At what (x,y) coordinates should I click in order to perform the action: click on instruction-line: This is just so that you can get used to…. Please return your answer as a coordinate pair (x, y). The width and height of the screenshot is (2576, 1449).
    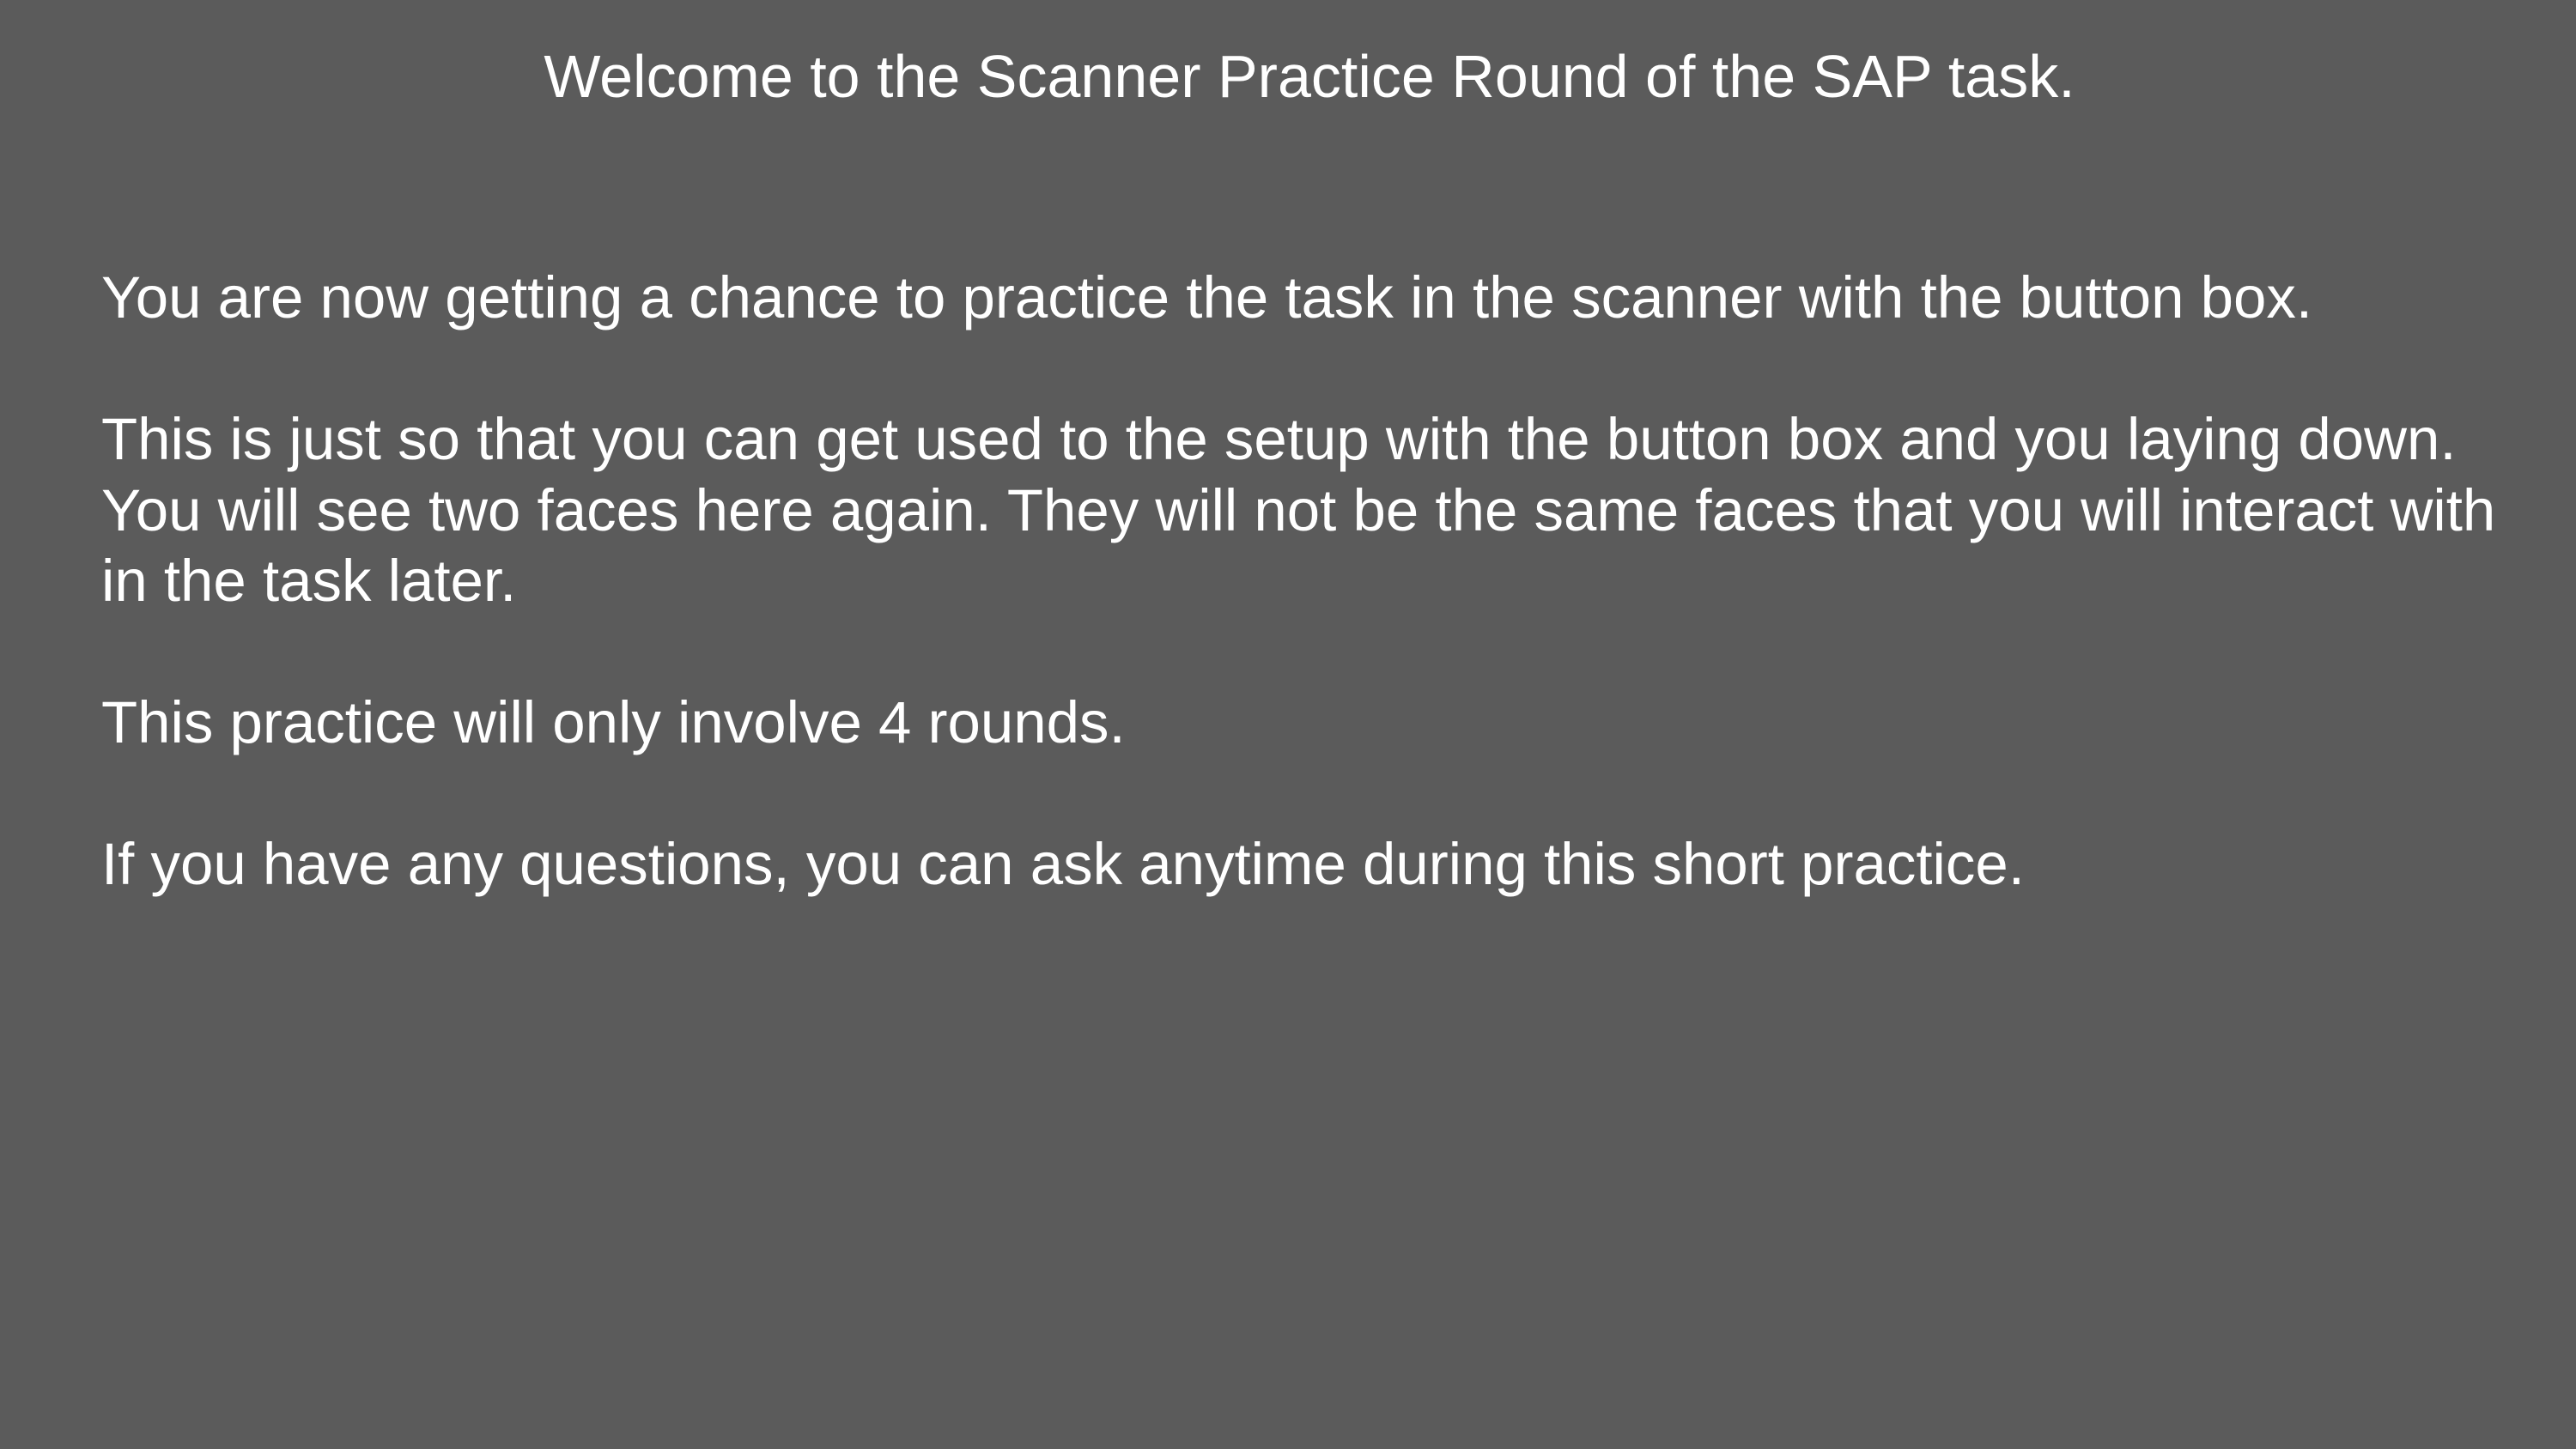
    Looking at the image, I should click on (1279, 439).